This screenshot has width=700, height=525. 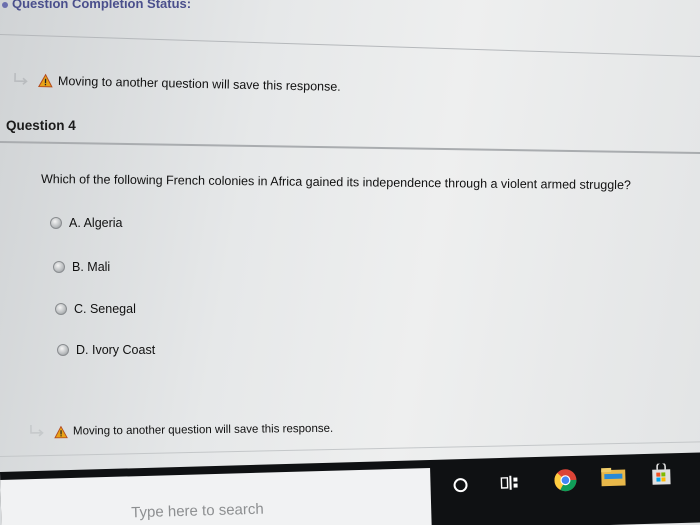 What do you see at coordinates (56, 223) in the screenshot?
I see `radio-option-a` at bounding box center [56, 223].